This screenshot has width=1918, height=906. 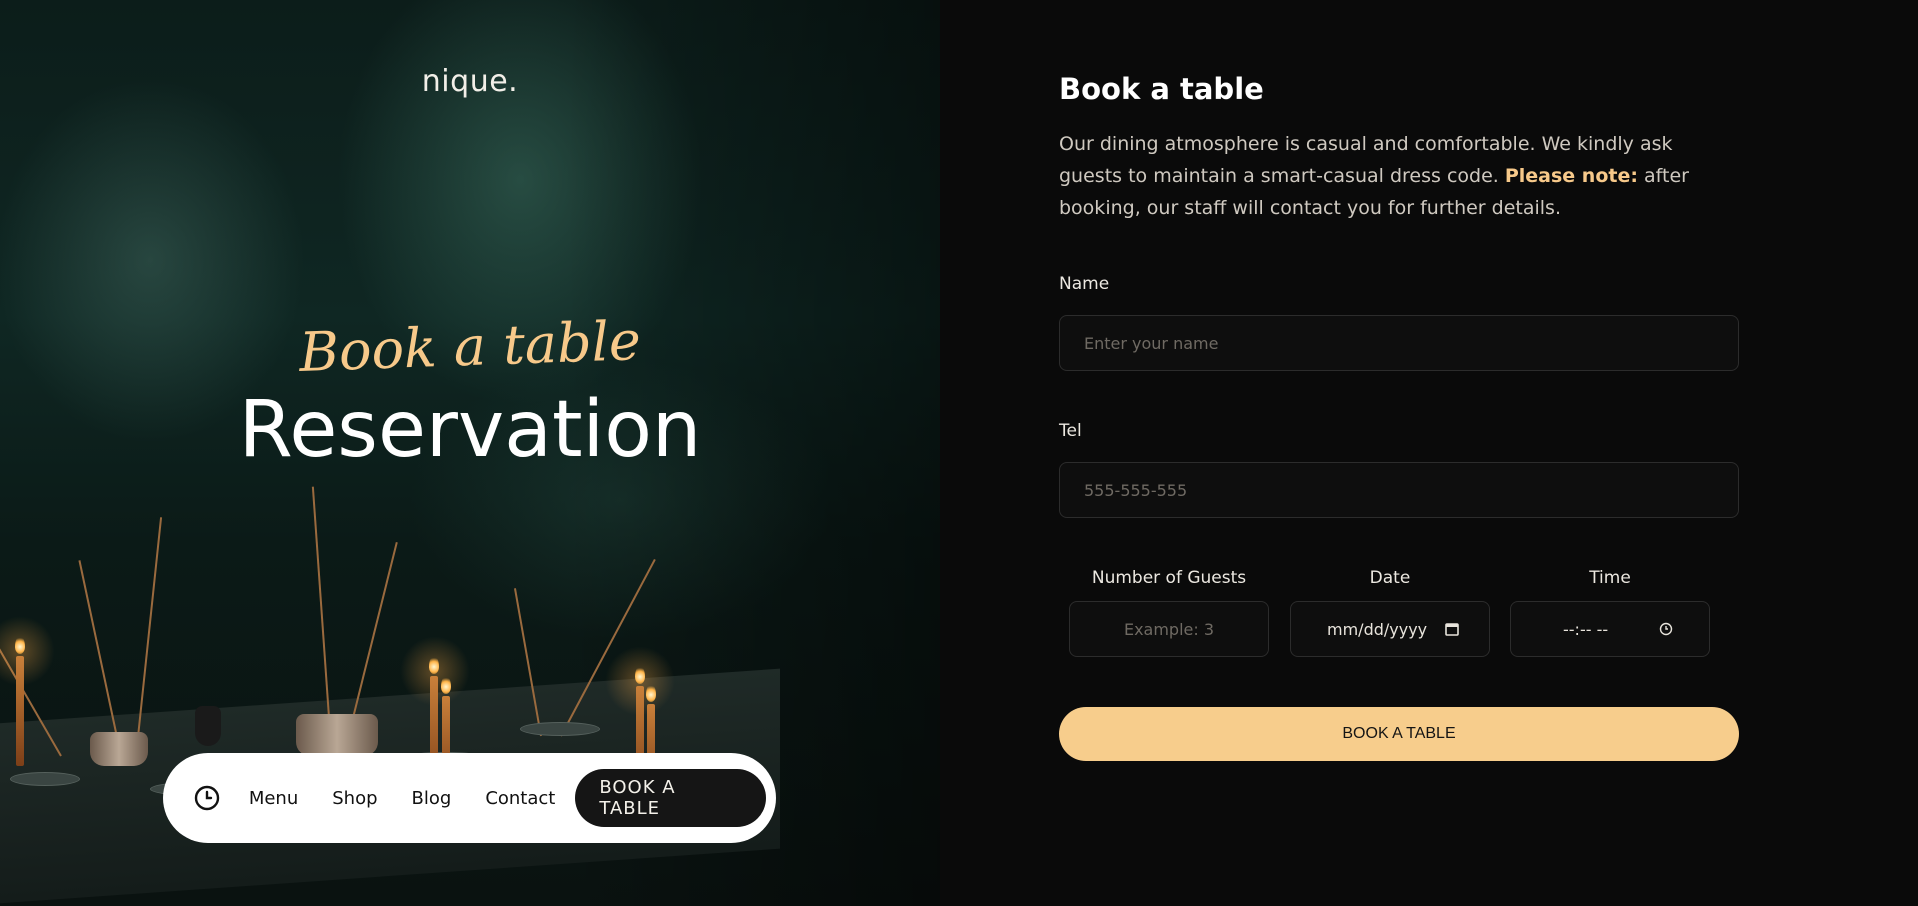 I want to click on tel-label: Tel, so click(x=1070, y=431).